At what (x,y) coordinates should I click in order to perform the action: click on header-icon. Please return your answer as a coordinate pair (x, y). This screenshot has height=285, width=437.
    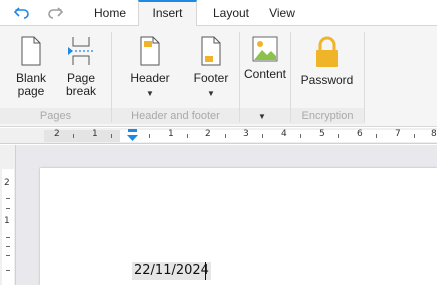
    Looking at the image, I should click on (150, 51).